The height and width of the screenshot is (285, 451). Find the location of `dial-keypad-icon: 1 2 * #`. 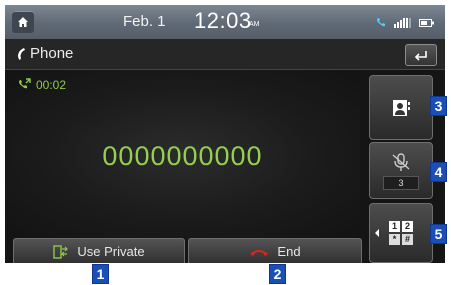

dial-keypad-icon: 1 2 * # is located at coordinates (401, 233).